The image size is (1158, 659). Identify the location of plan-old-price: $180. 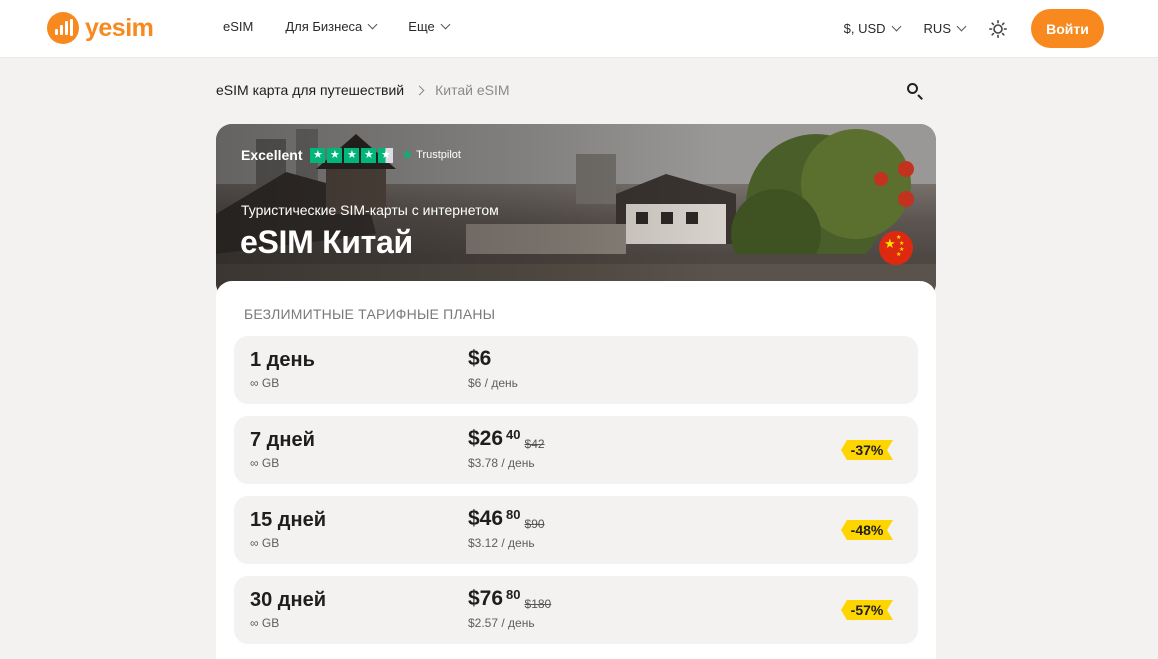
(538, 604).